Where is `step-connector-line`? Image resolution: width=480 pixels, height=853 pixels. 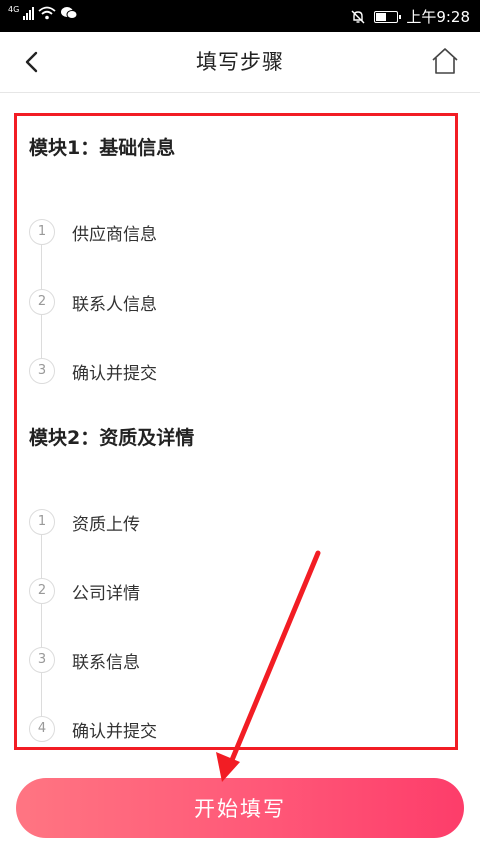
step-connector-line is located at coordinates (41, 630).